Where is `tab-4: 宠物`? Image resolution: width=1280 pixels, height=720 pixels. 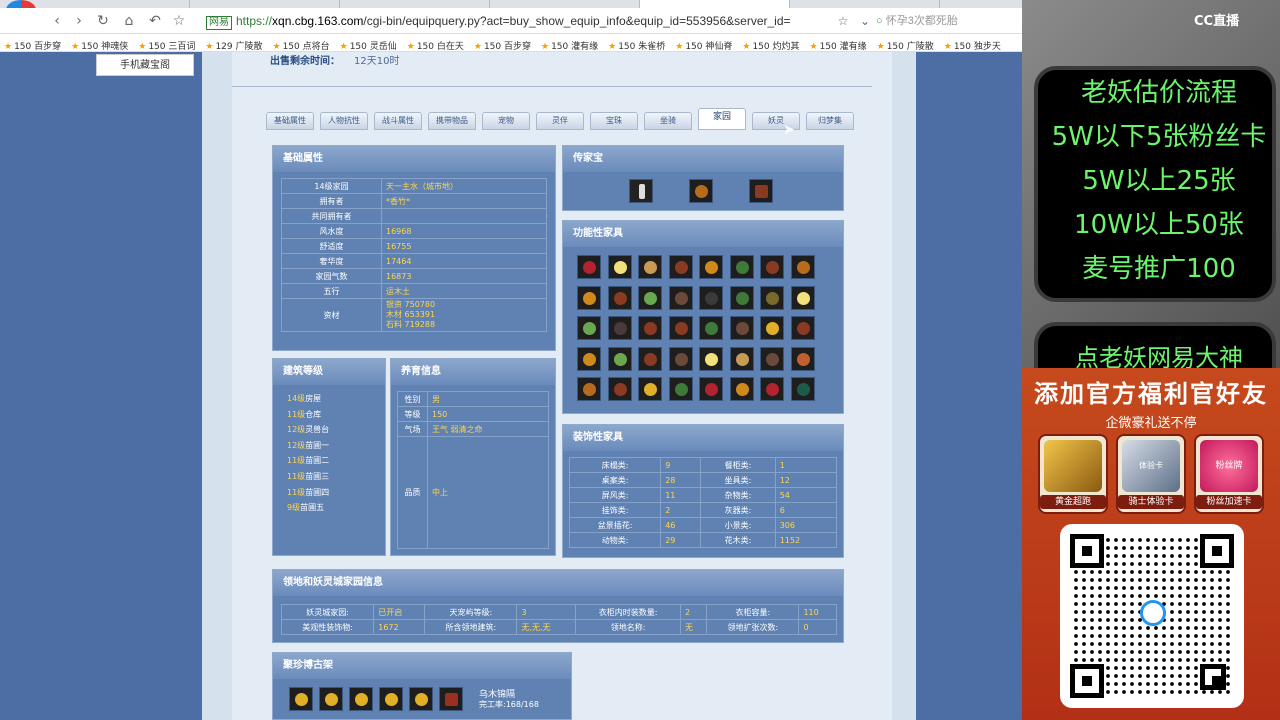 tab-4: 宠物 is located at coordinates (506, 121).